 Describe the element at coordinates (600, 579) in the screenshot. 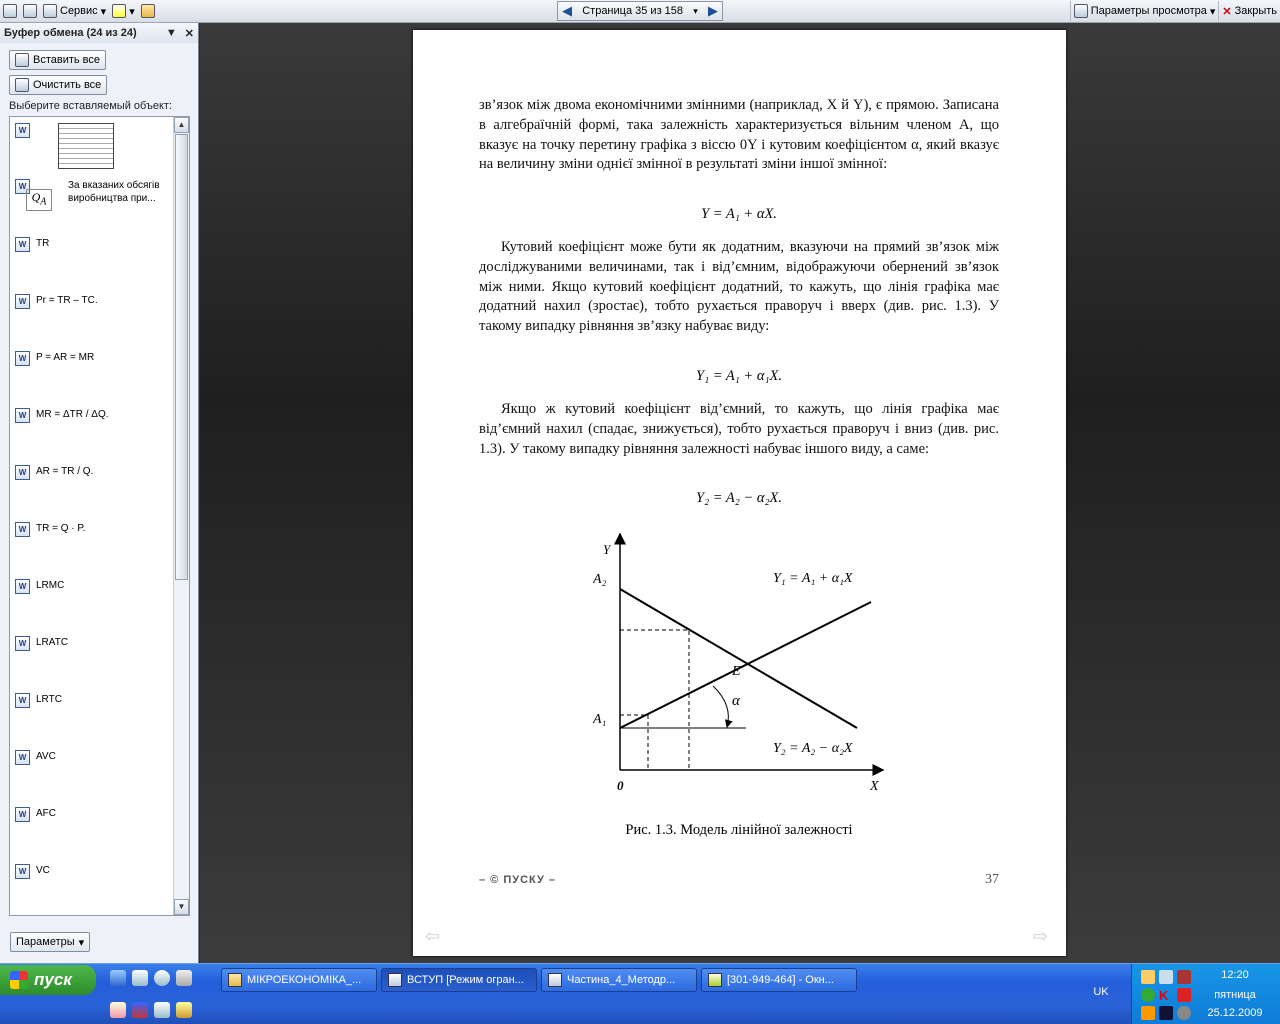

I see `a2-label: A₂` at that location.